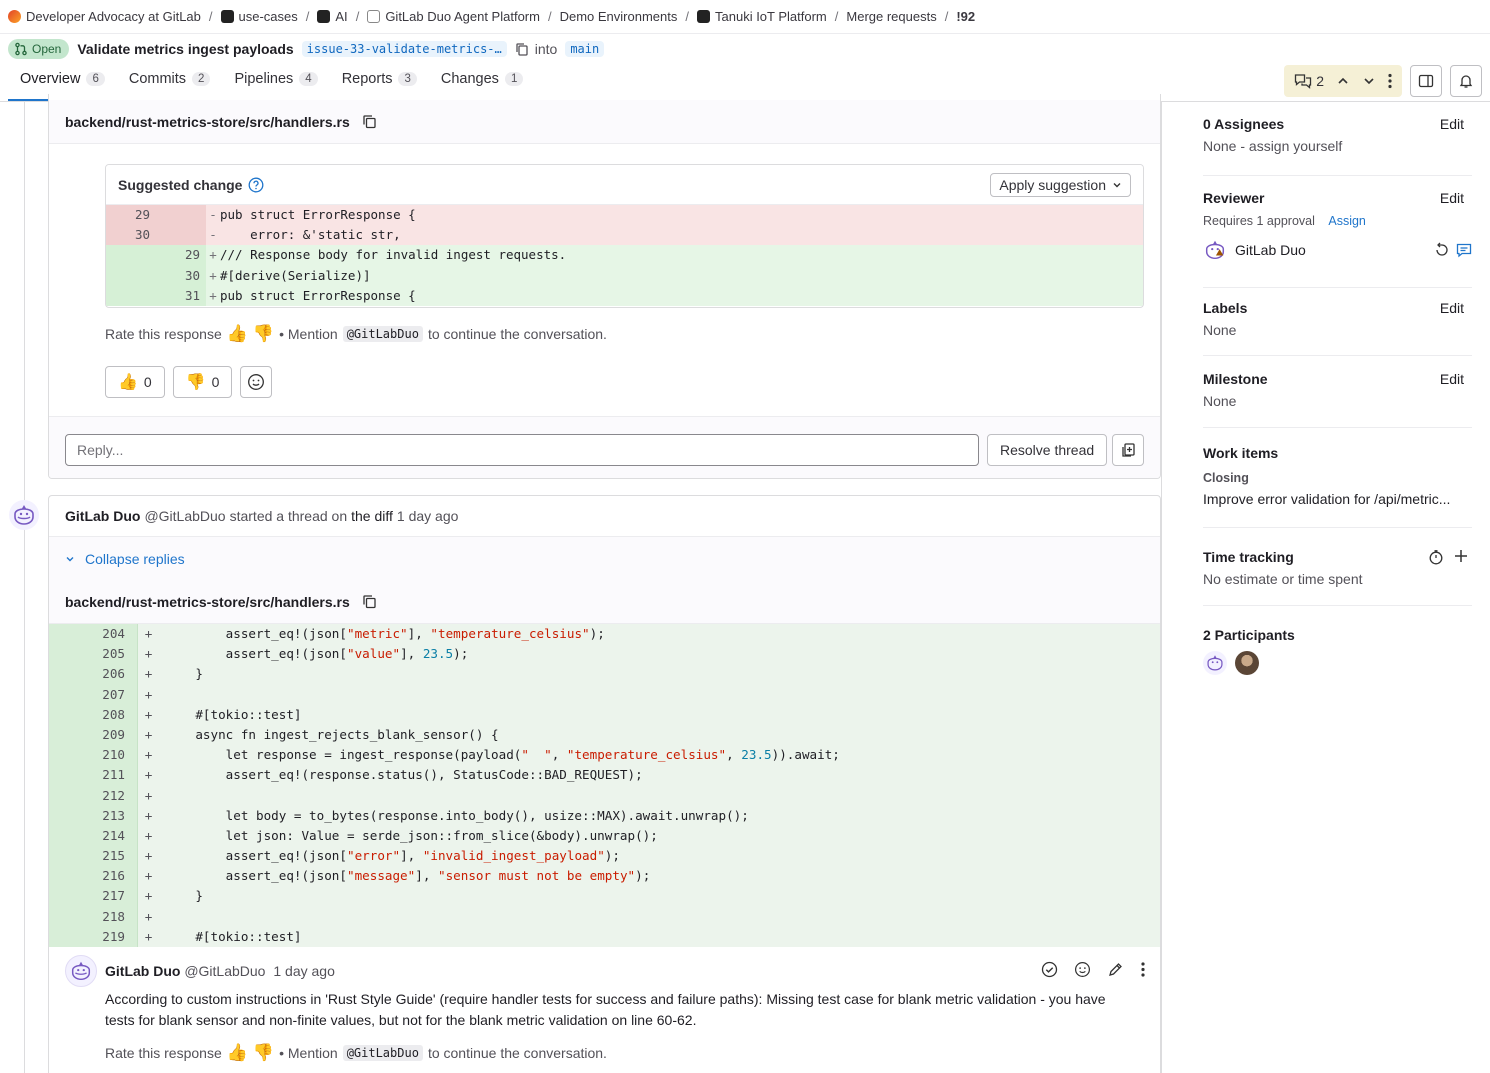 The width and height of the screenshot is (1490, 1073). What do you see at coordinates (1452, 379) in the screenshot?
I see `edit-milestone-button: Edit` at bounding box center [1452, 379].